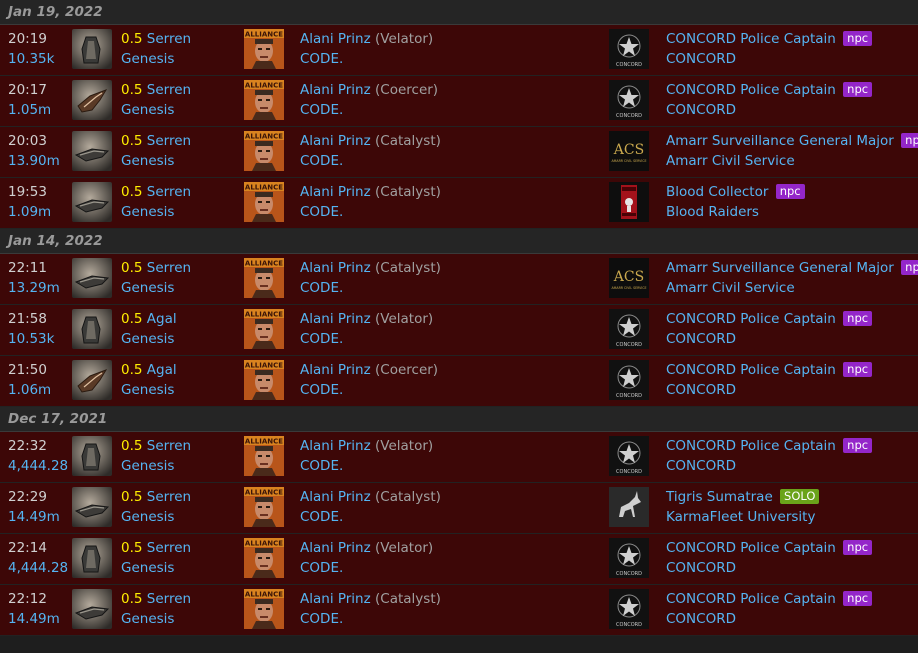 The width and height of the screenshot is (918, 653). What do you see at coordinates (717, 192) in the screenshot?
I see `attacker-link: Blood Collector` at bounding box center [717, 192].